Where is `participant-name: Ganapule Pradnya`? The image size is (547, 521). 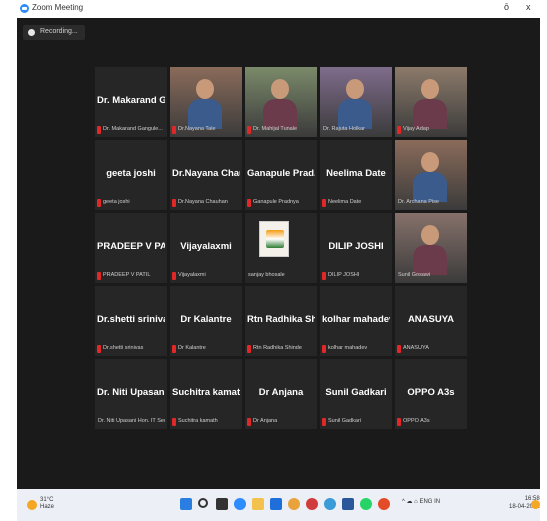 participant-name: Ganapule Pradnya is located at coordinates (276, 202).